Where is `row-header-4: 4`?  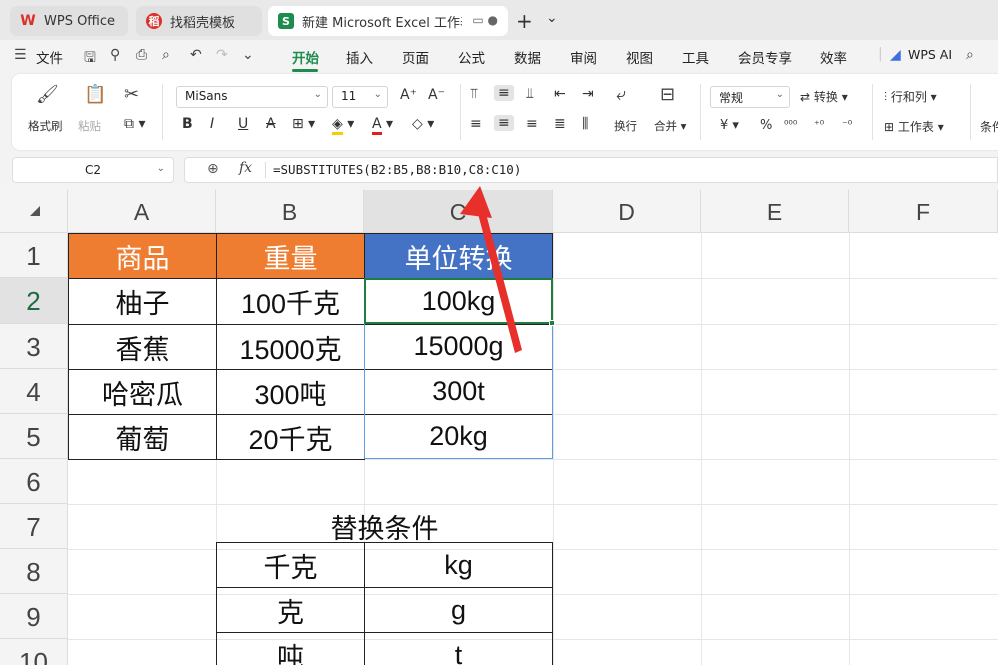
row-header-4: 4 is located at coordinates (34, 391).